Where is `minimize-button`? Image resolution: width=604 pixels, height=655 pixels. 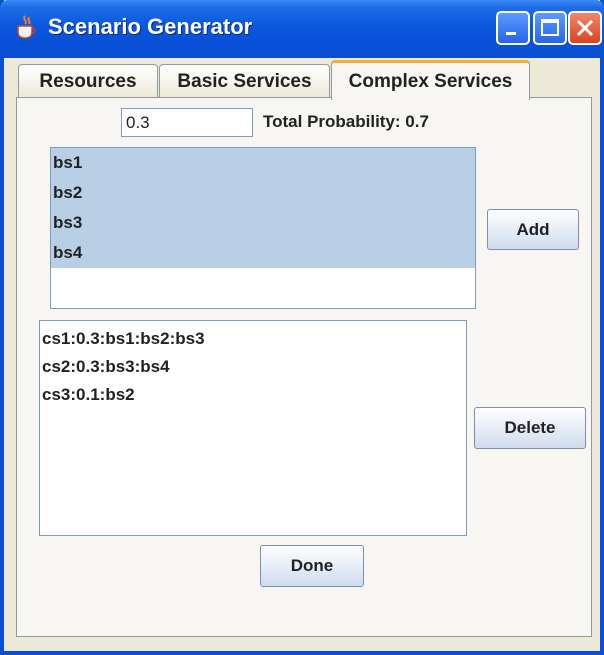
minimize-button is located at coordinates (513, 28).